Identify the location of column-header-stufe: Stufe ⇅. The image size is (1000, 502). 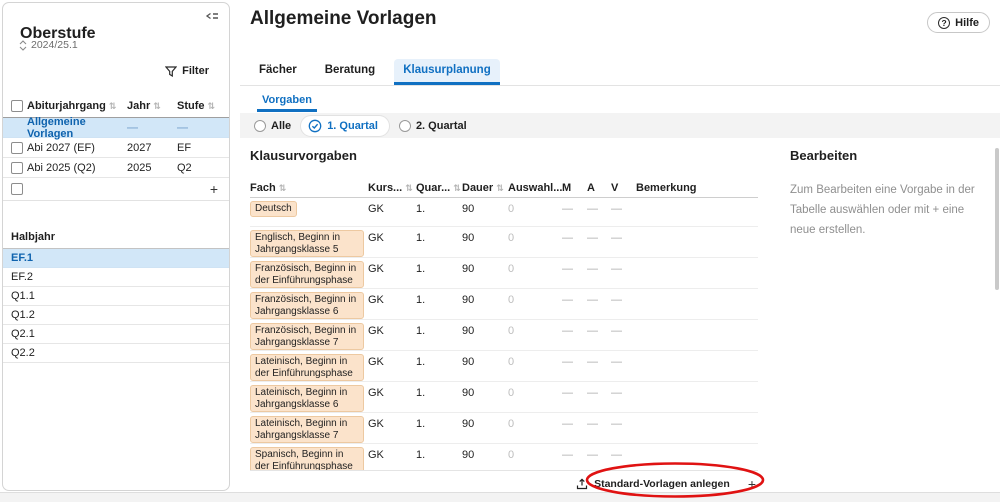
(203, 106).